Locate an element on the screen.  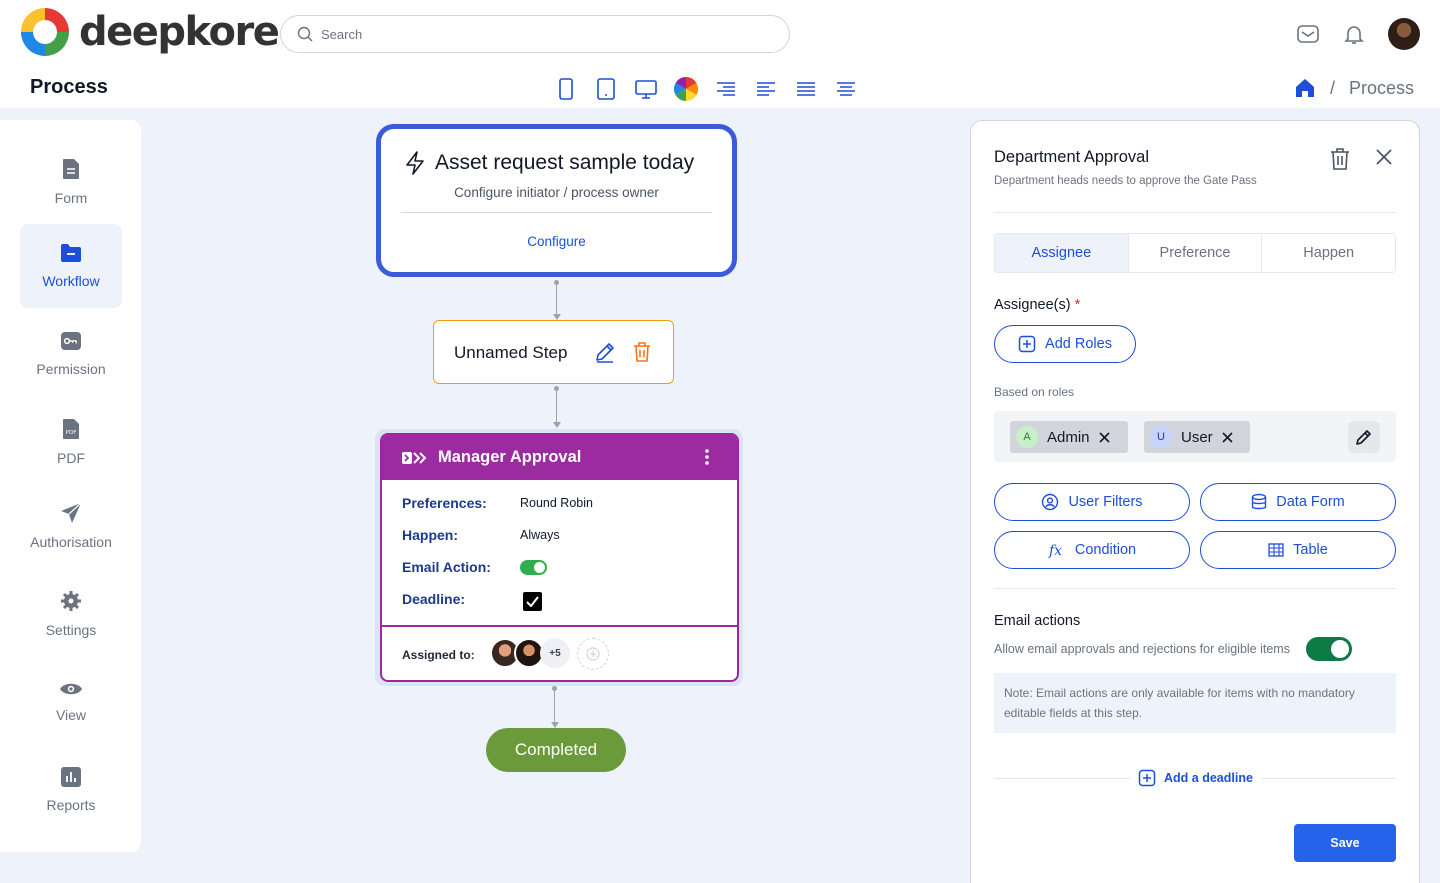
configure-link: Configure is located at coordinates (556, 241).